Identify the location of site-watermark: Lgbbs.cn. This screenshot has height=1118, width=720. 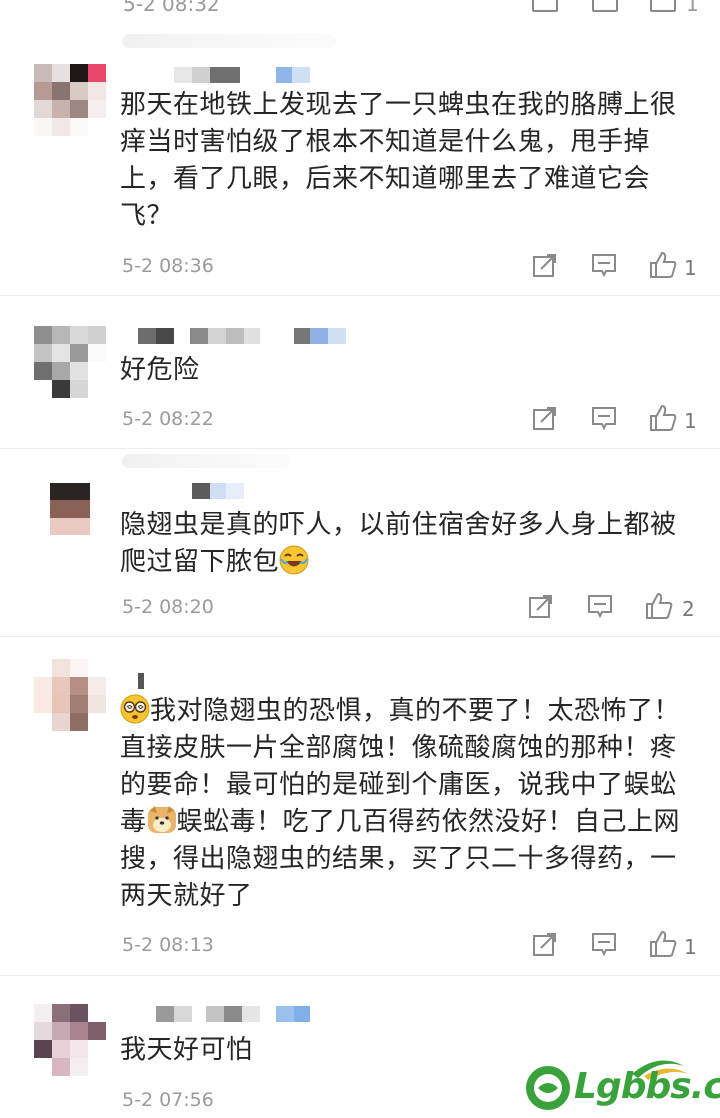
(620, 1082).